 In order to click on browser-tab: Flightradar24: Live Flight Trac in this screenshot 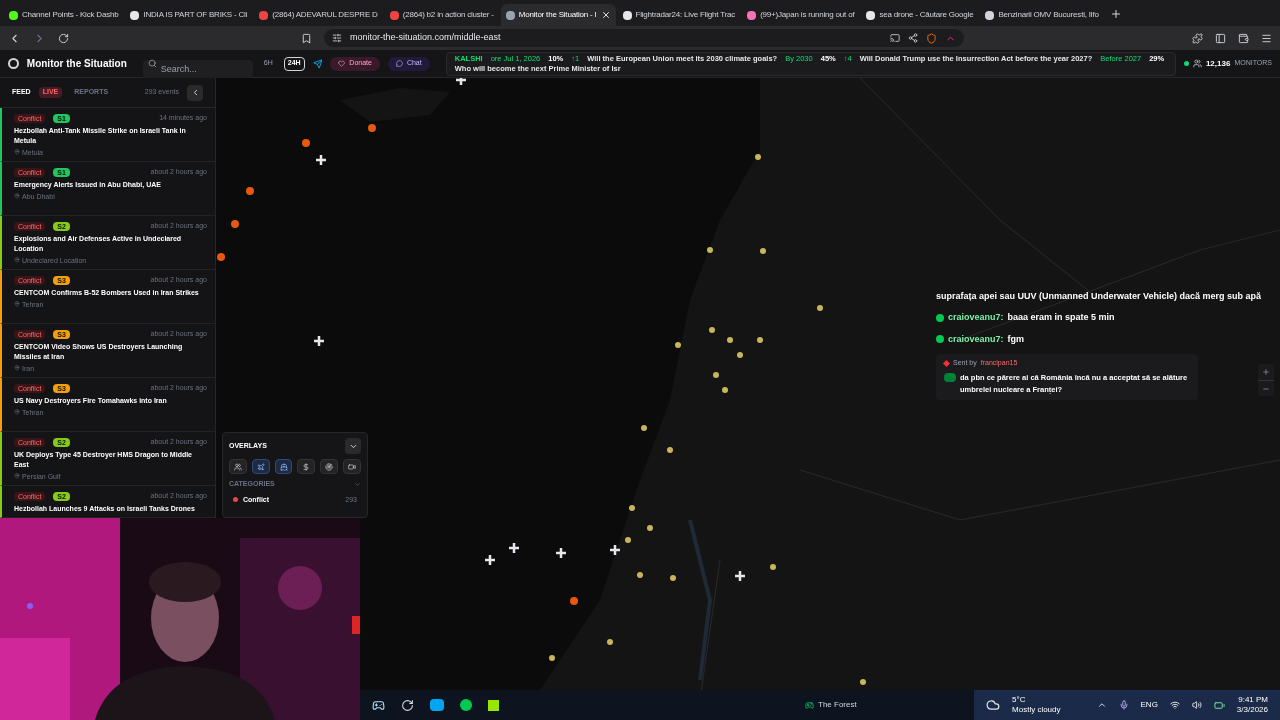, I will do `click(679, 15)`.